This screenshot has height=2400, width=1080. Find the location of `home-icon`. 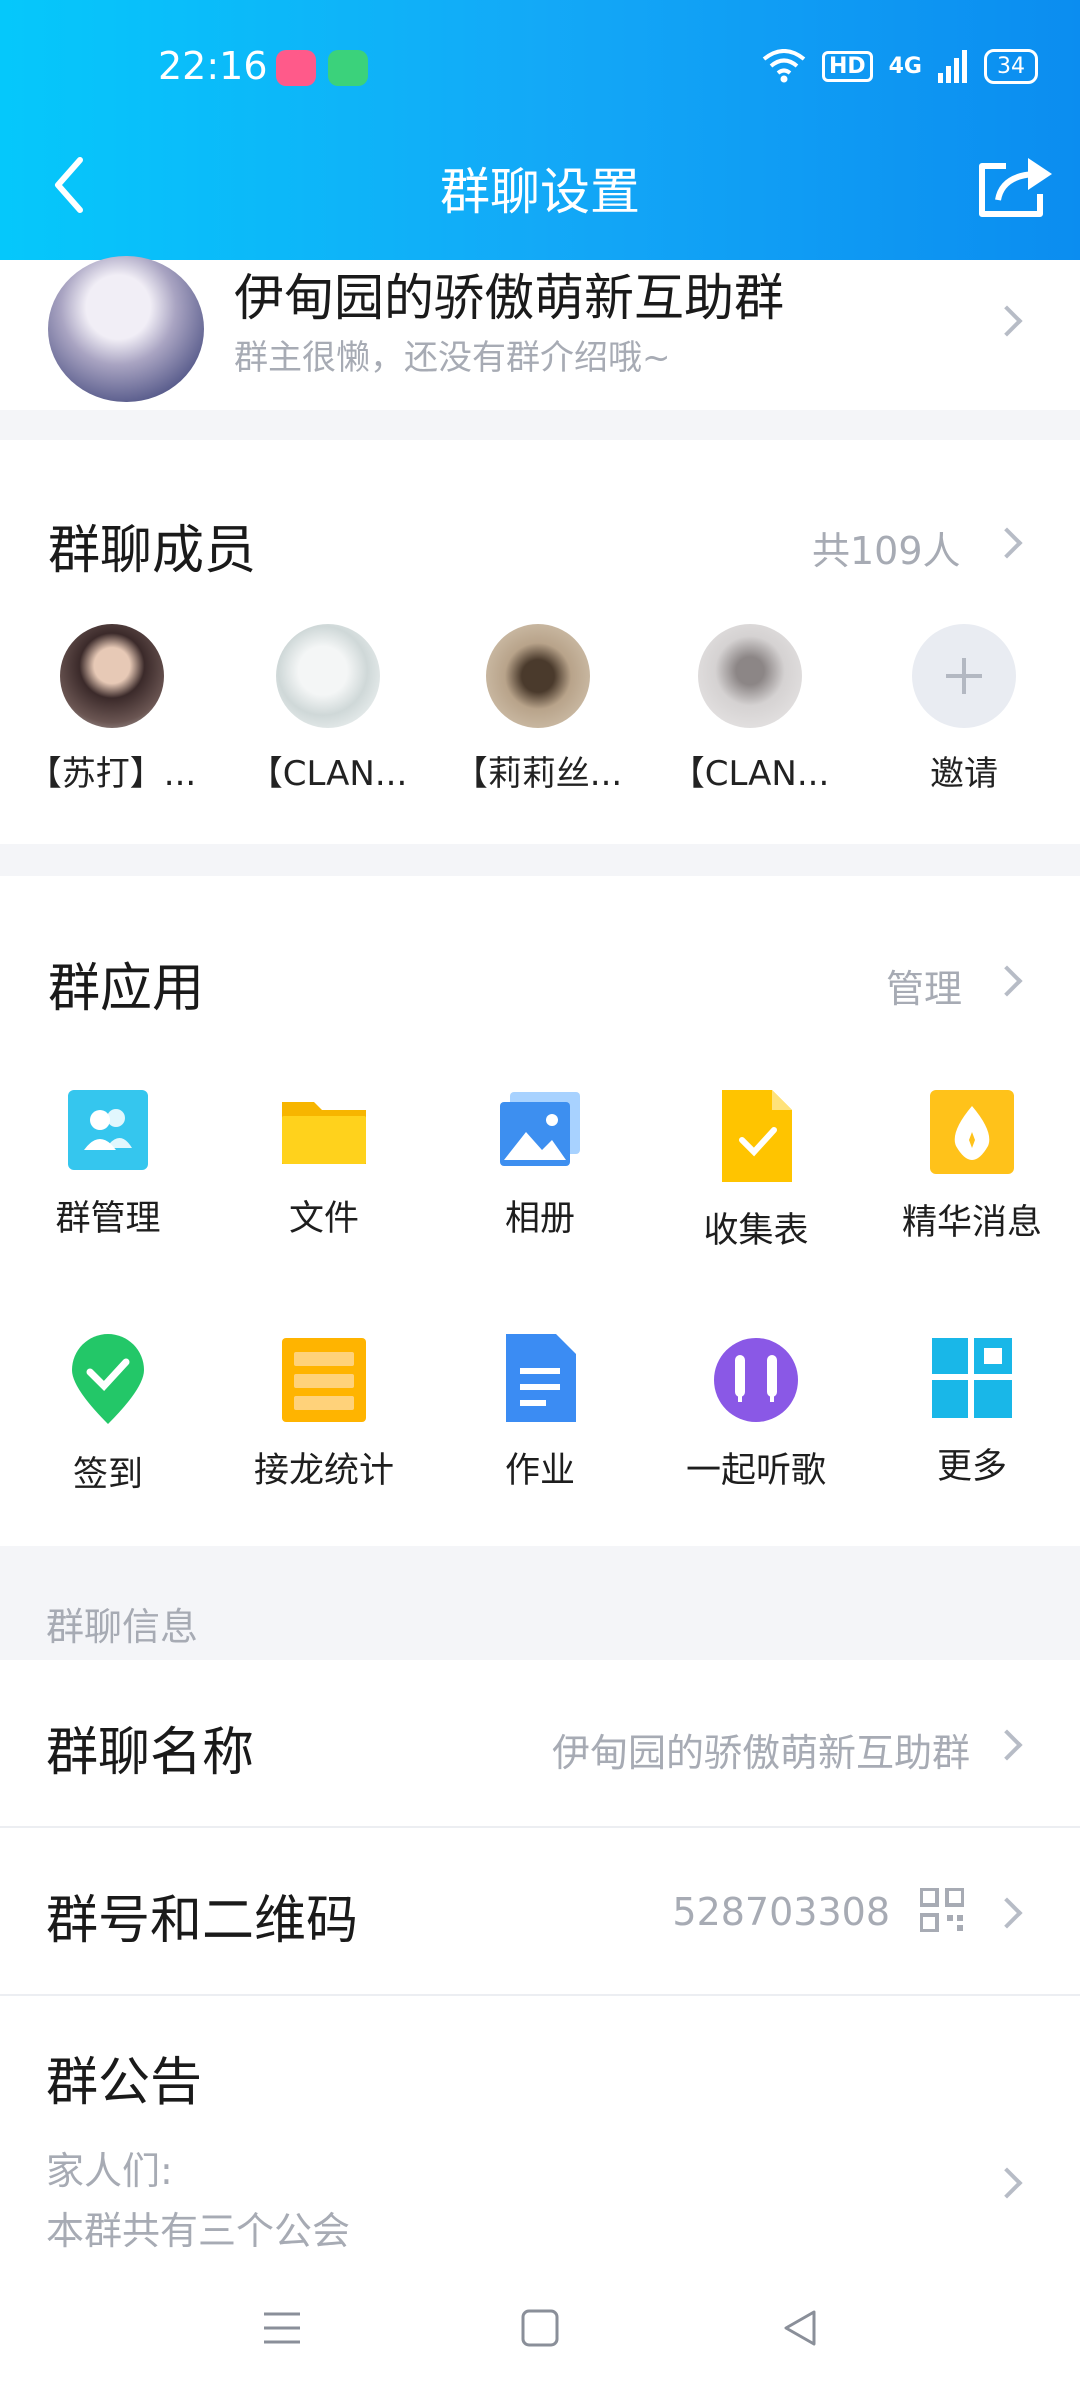

home-icon is located at coordinates (540, 2328).